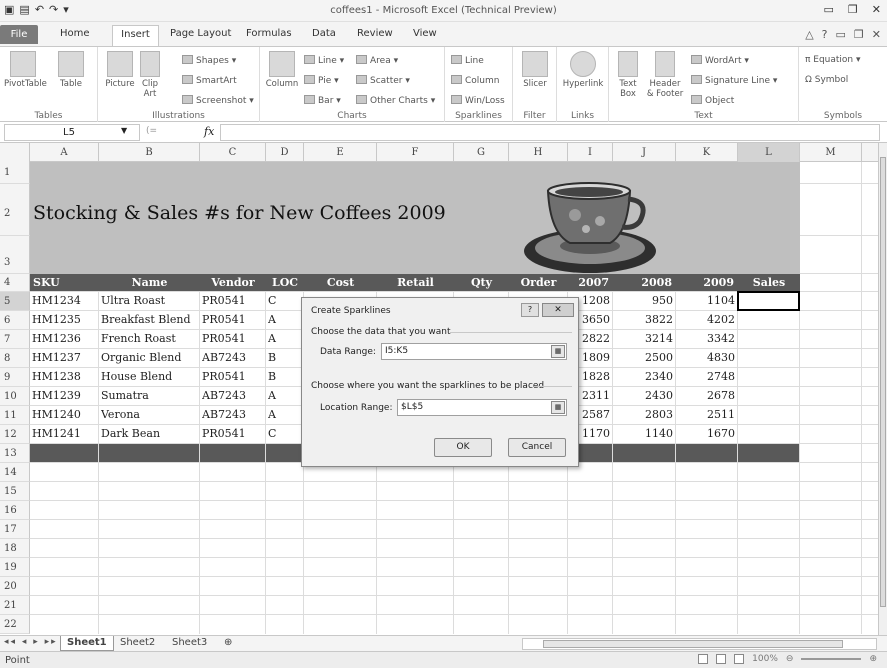 This screenshot has width=887, height=668. What do you see at coordinates (377, 60) in the screenshot?
I see `area-chart-button: Area ▾` at bounding box center [377, 60].